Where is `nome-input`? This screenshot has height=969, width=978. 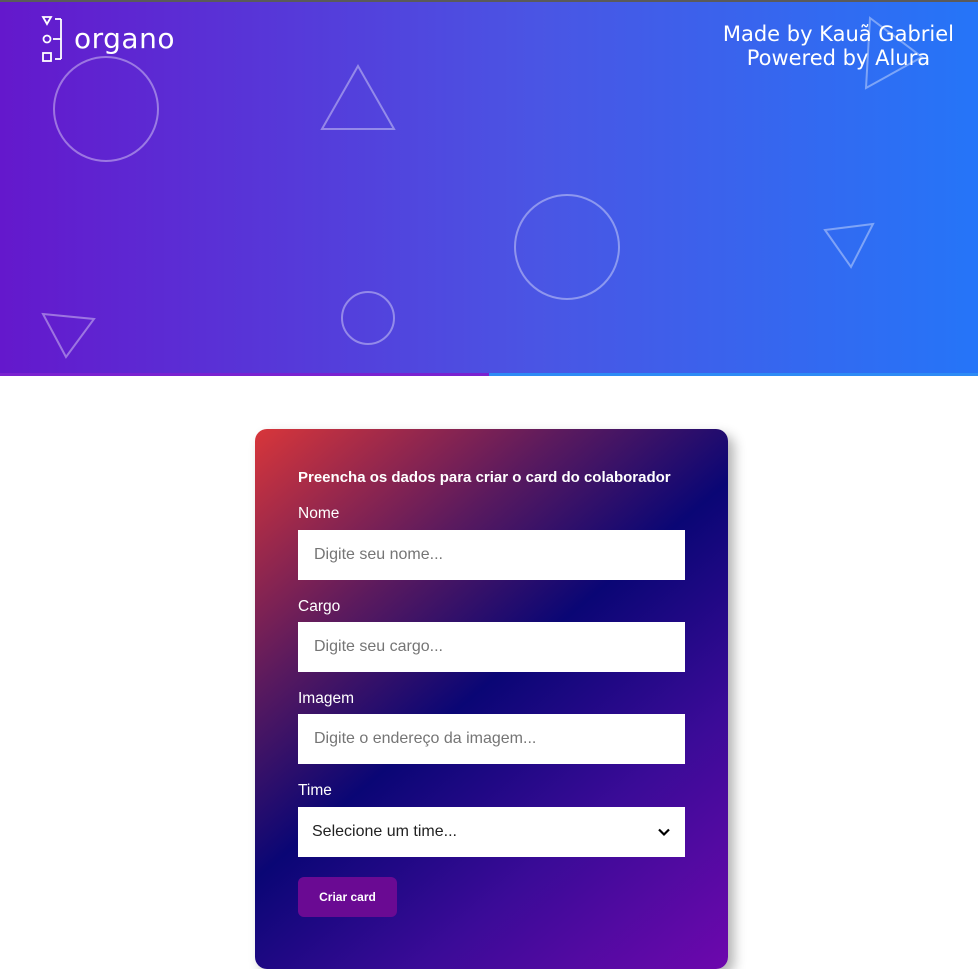 nome-input is located at coordinates (491, 555).